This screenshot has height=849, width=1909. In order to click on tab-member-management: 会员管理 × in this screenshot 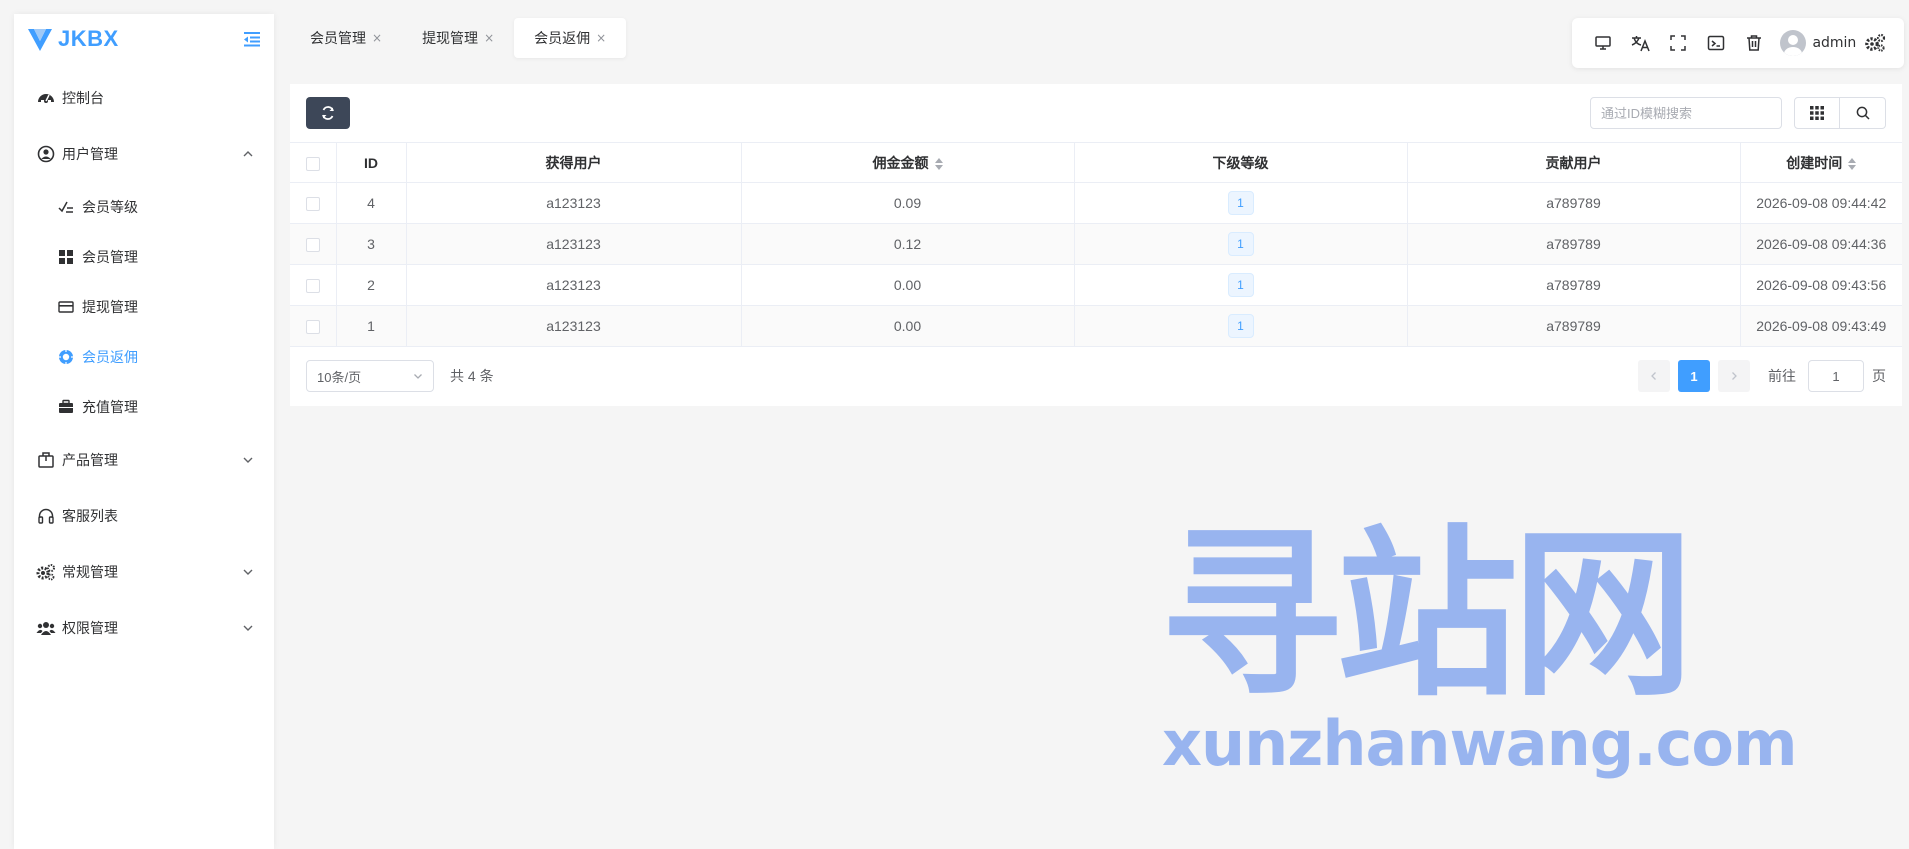, I will do `click(346, 38)`.